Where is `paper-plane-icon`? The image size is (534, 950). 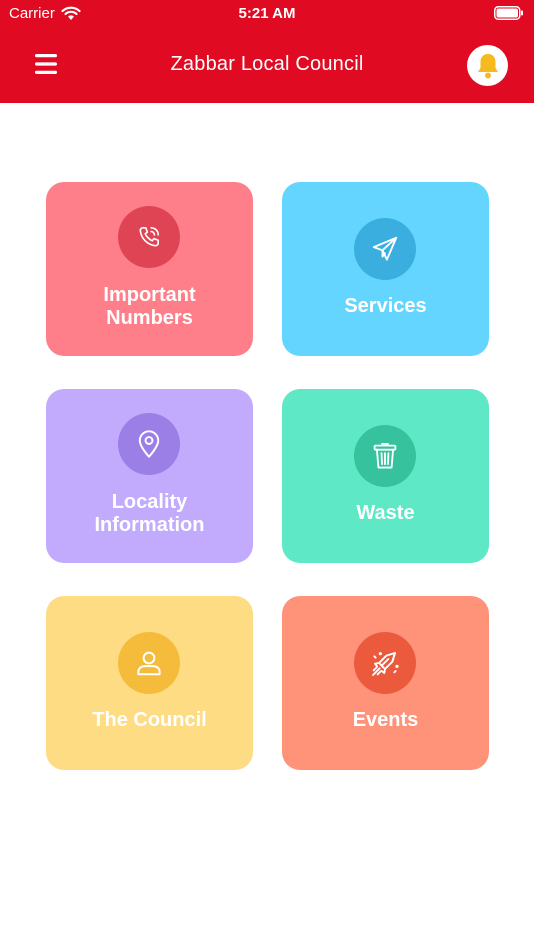
paper-plane-icon is located at coordinates (385, 248).